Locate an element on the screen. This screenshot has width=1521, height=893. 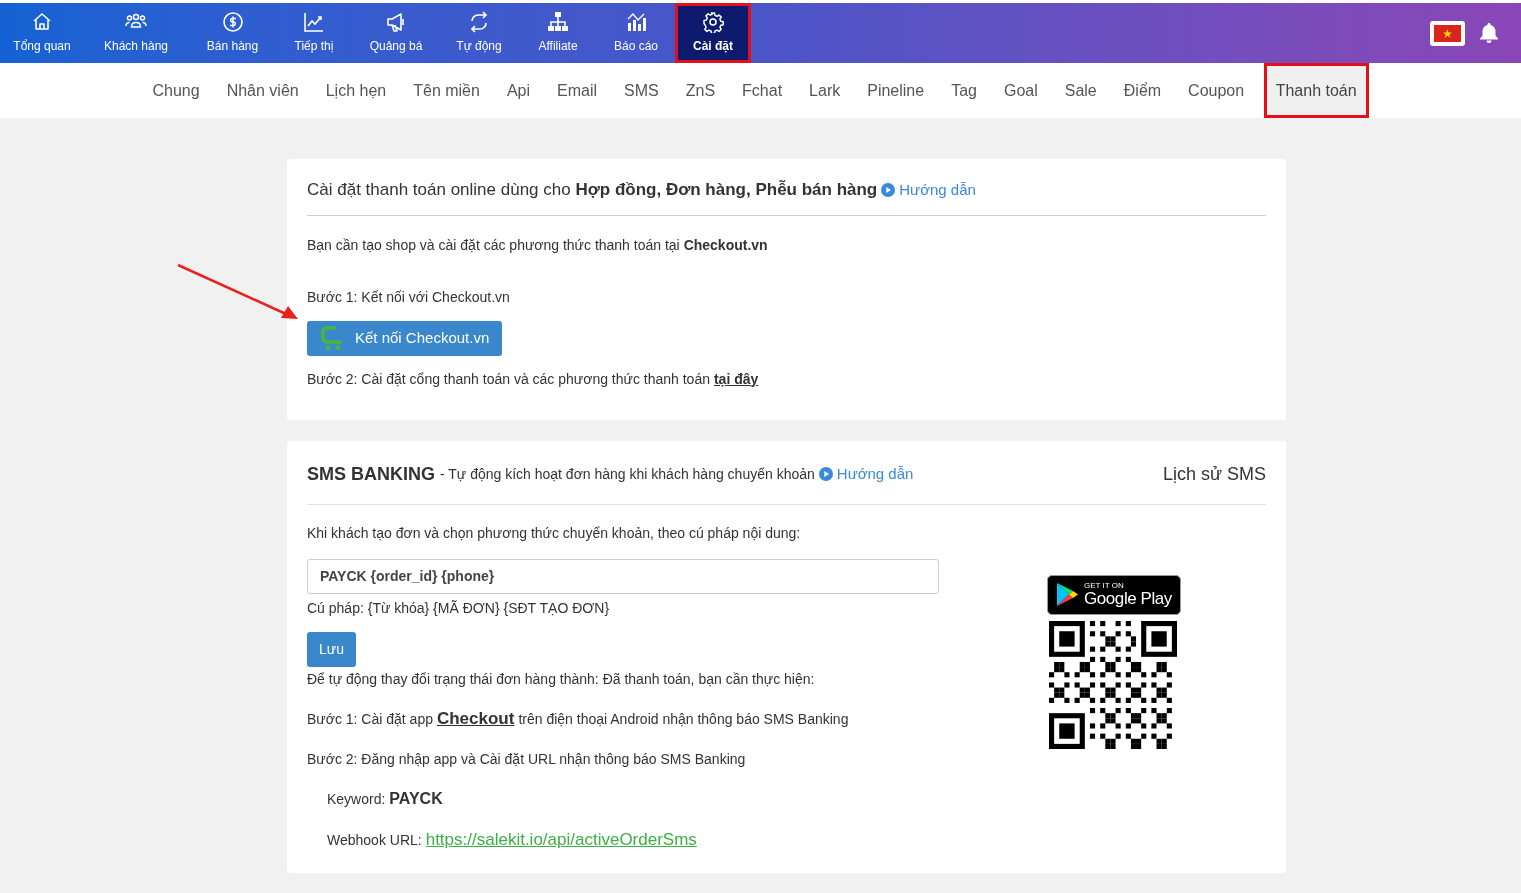
top-nav-tab: Bán hàng is located at coordinates (232, 33).